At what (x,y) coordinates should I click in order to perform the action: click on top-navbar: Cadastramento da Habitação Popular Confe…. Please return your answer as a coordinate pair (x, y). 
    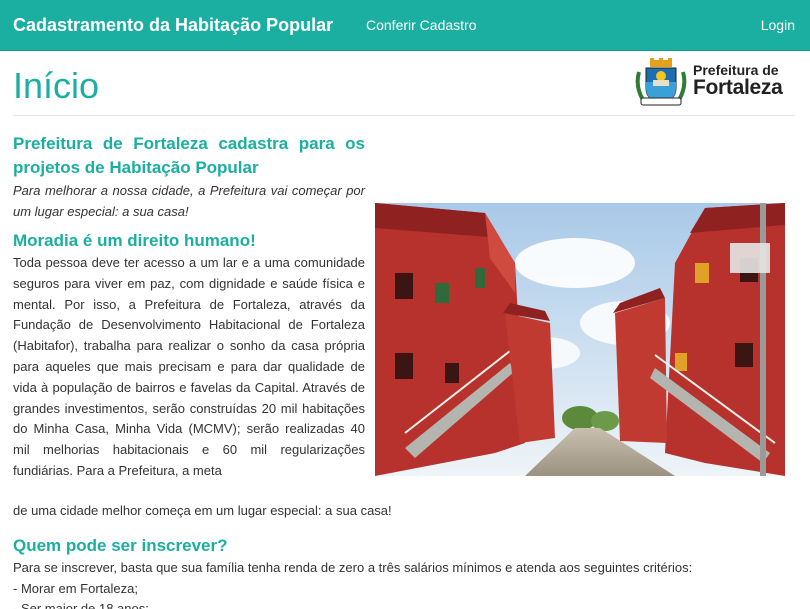
    Looking at the image, I should click on (405, 25).